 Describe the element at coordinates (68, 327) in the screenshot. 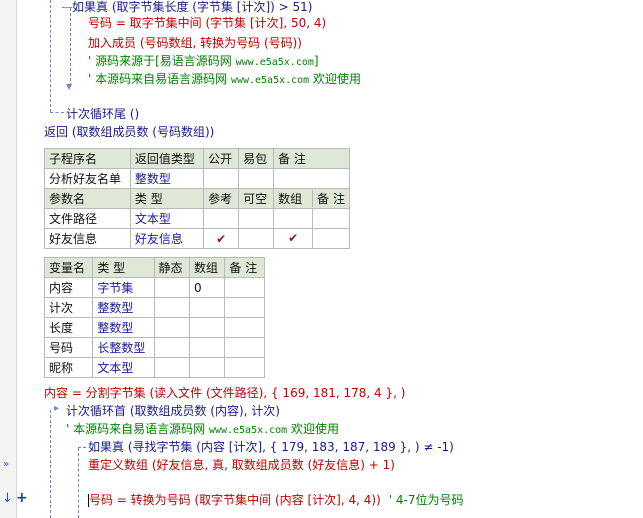

I see `variable-name-cell: 长度` at that location.